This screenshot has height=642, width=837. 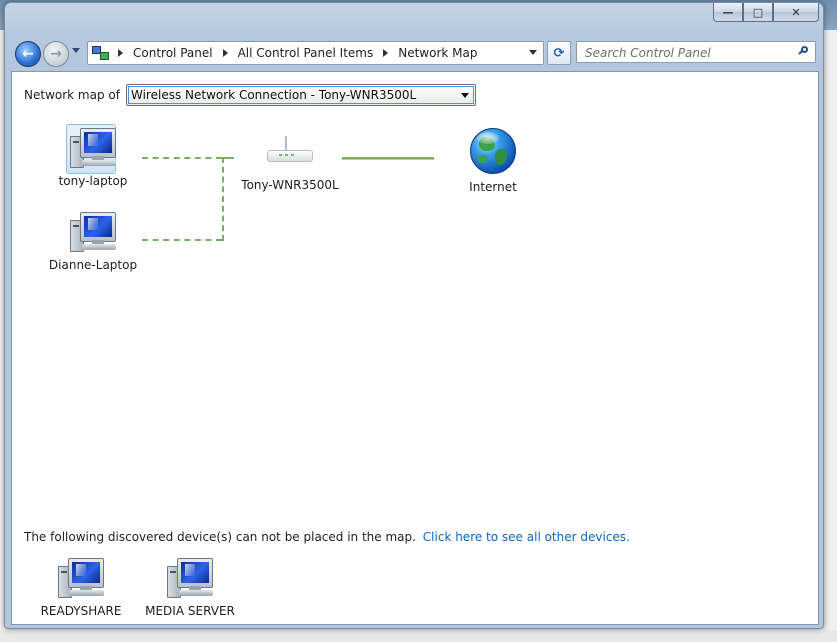 I want to click on globe-icon, so click(x=493, y=151).